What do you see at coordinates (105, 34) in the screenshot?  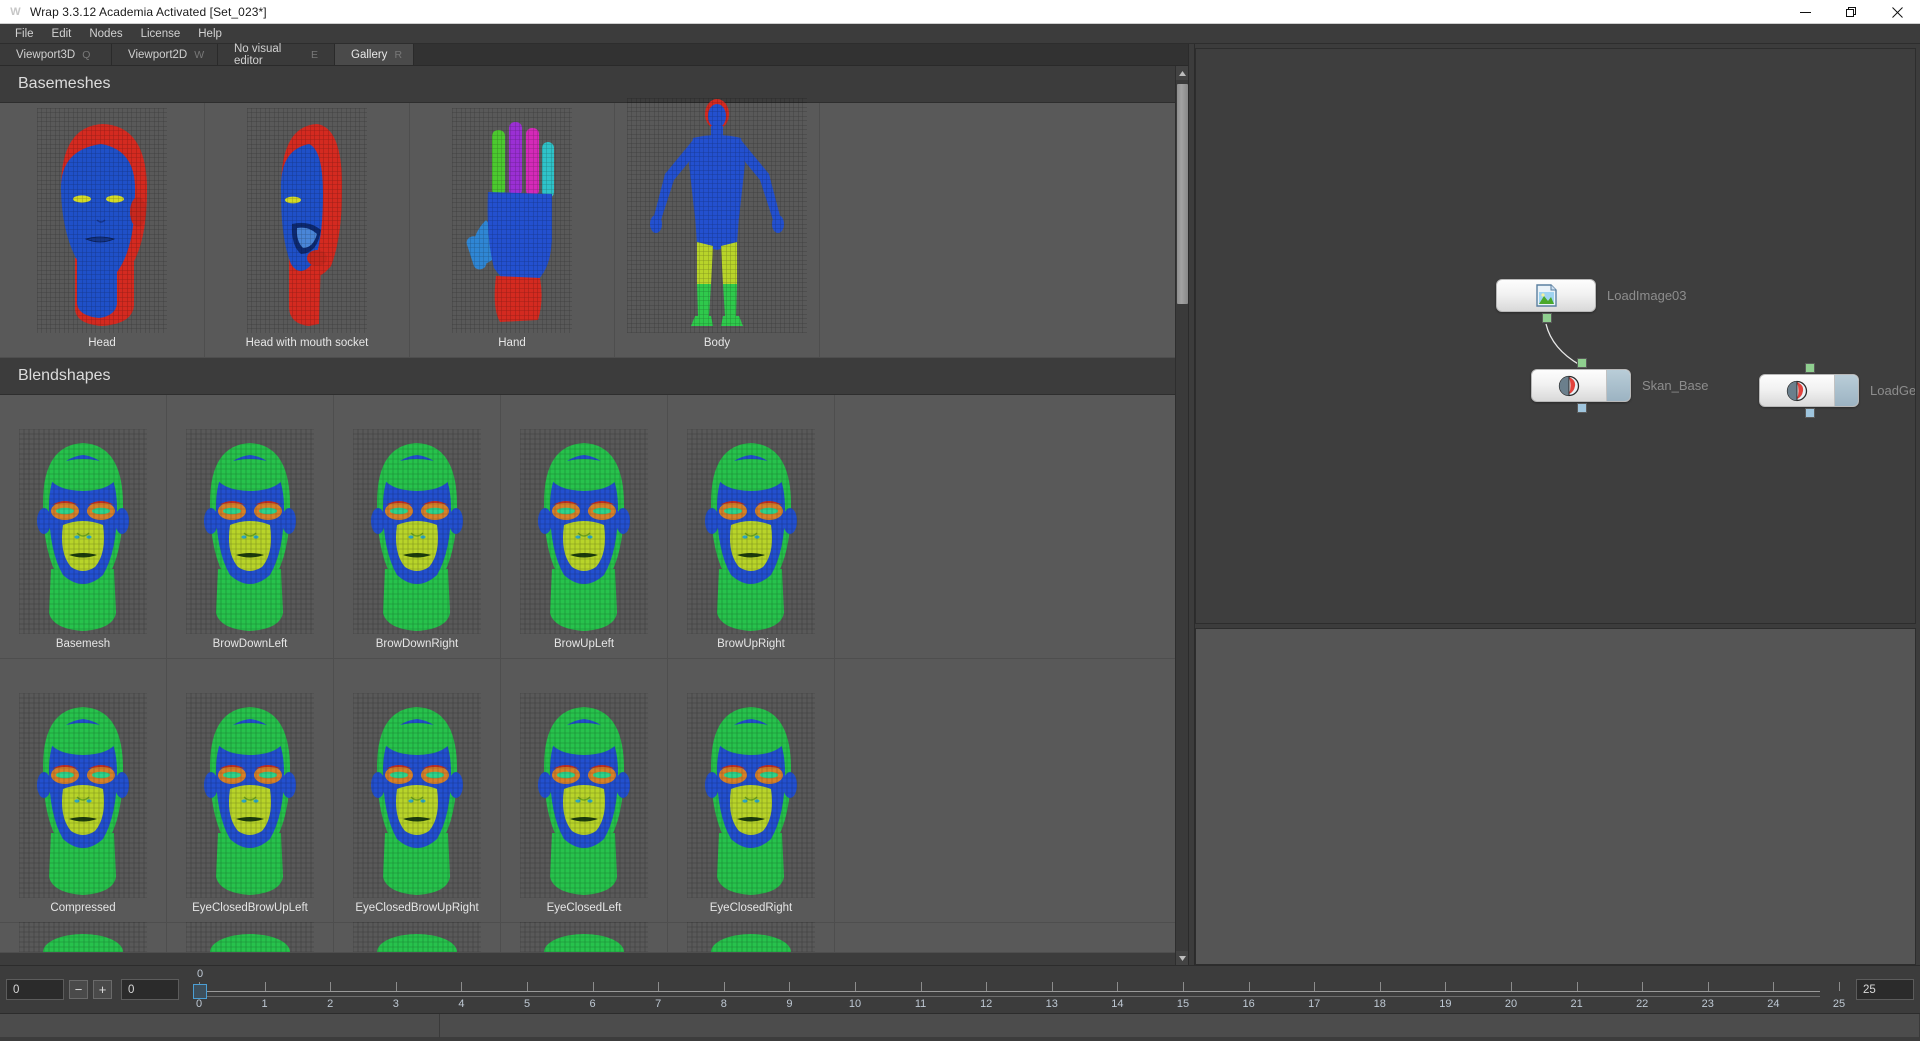 I see `menu-item-nodes: Nodes` at bounding box center [105, 34].